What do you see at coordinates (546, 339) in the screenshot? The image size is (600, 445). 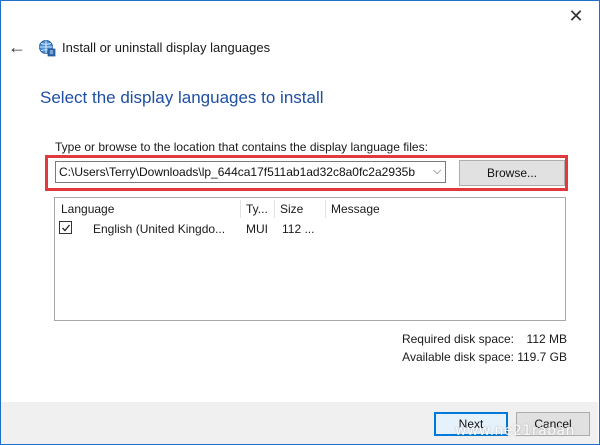 I see `required-disk-value: 112 MB` at bounding box center [546, 339].